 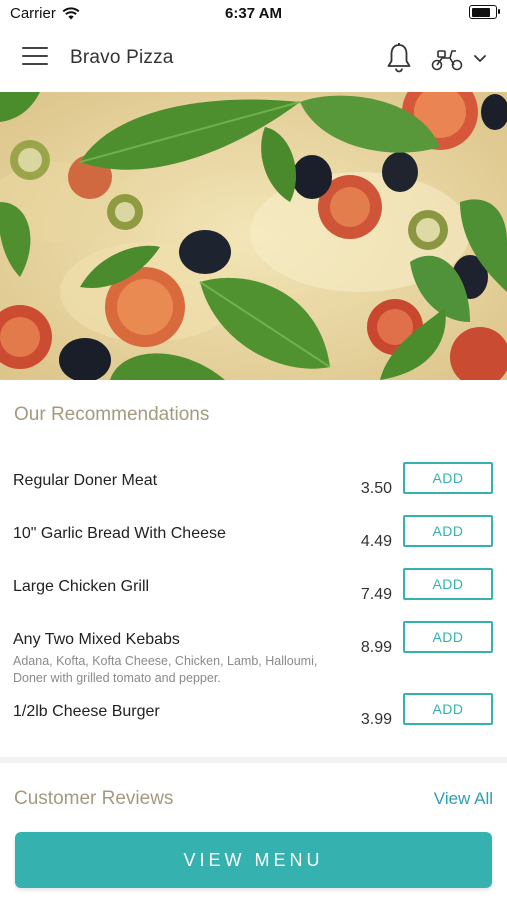 What do you see at coordinates (122, 57) in the screenshot?
I see `page-title: Bravo Pizza` at bounding box center [122, 57].